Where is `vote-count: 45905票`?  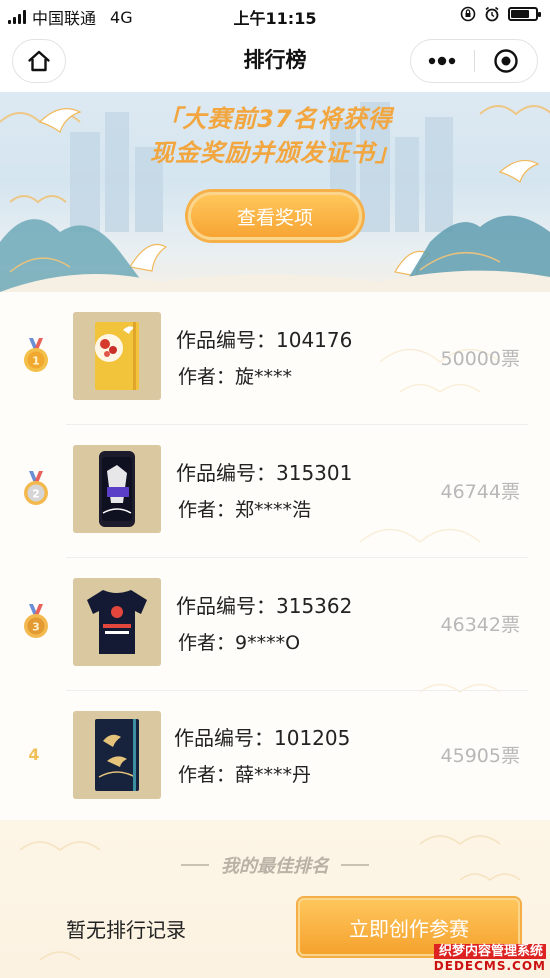
vote-count: 45905票 is located at coordinates (480, 756).